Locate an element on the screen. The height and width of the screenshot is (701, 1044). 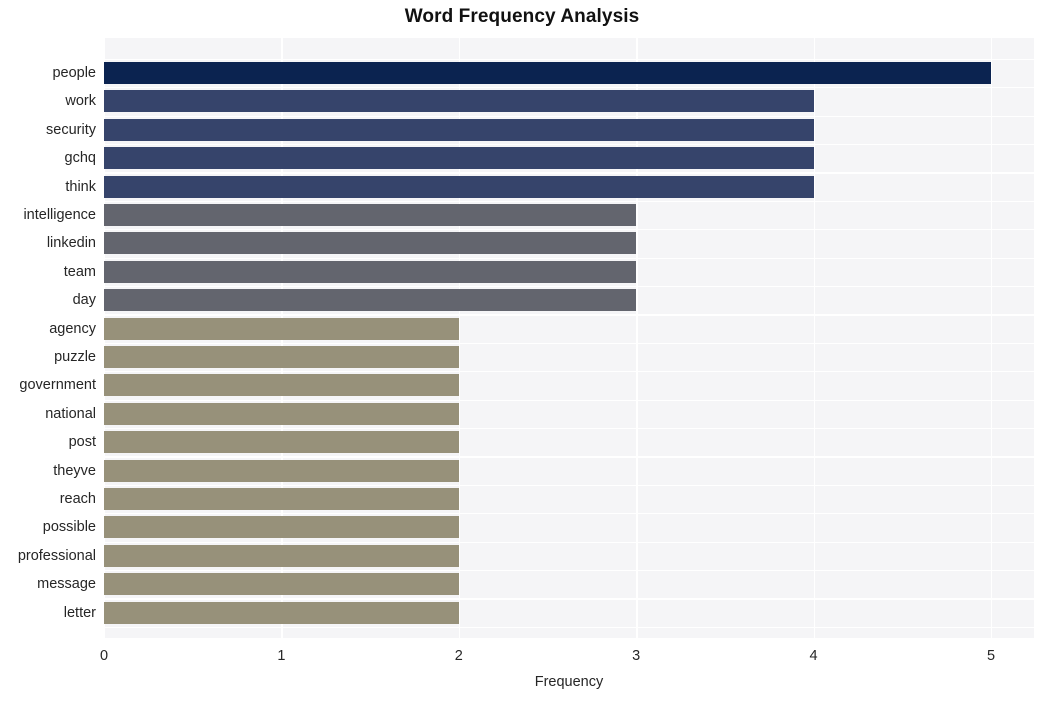
y-axis-tick-label: puzzle is located at coordinates (75, 357).